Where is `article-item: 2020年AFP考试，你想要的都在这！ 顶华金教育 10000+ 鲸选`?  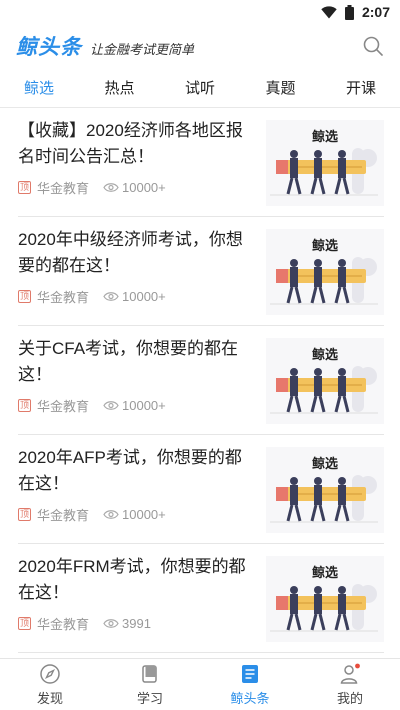
article-item: 2020年AFP考试，你想要的都在这！ 顶华金教育 10000+ 鲸选 is located at coordinates (201, 489).